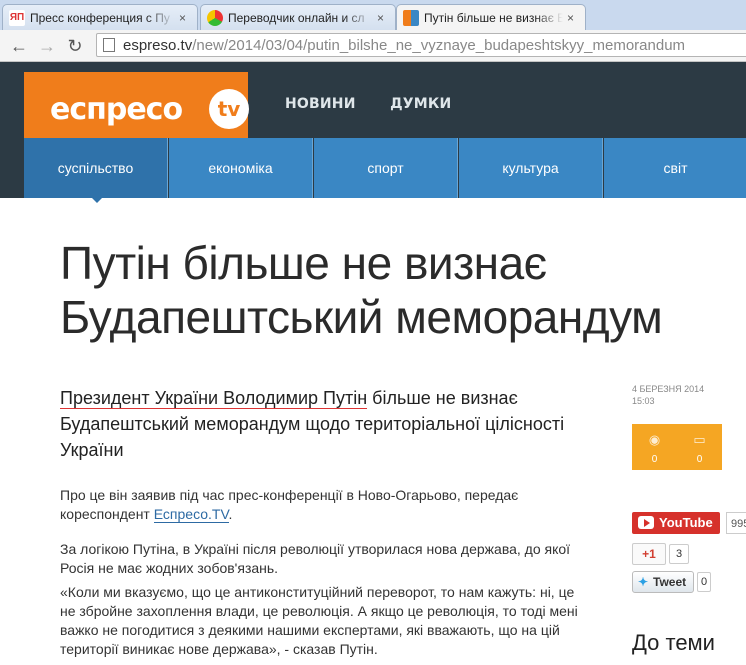 This screenshot has width=746, height=665. What do you see at coordinates (686, 522) in the screenshot?
I see `youtube-label: YouTube` at bounding box center [686, 522].